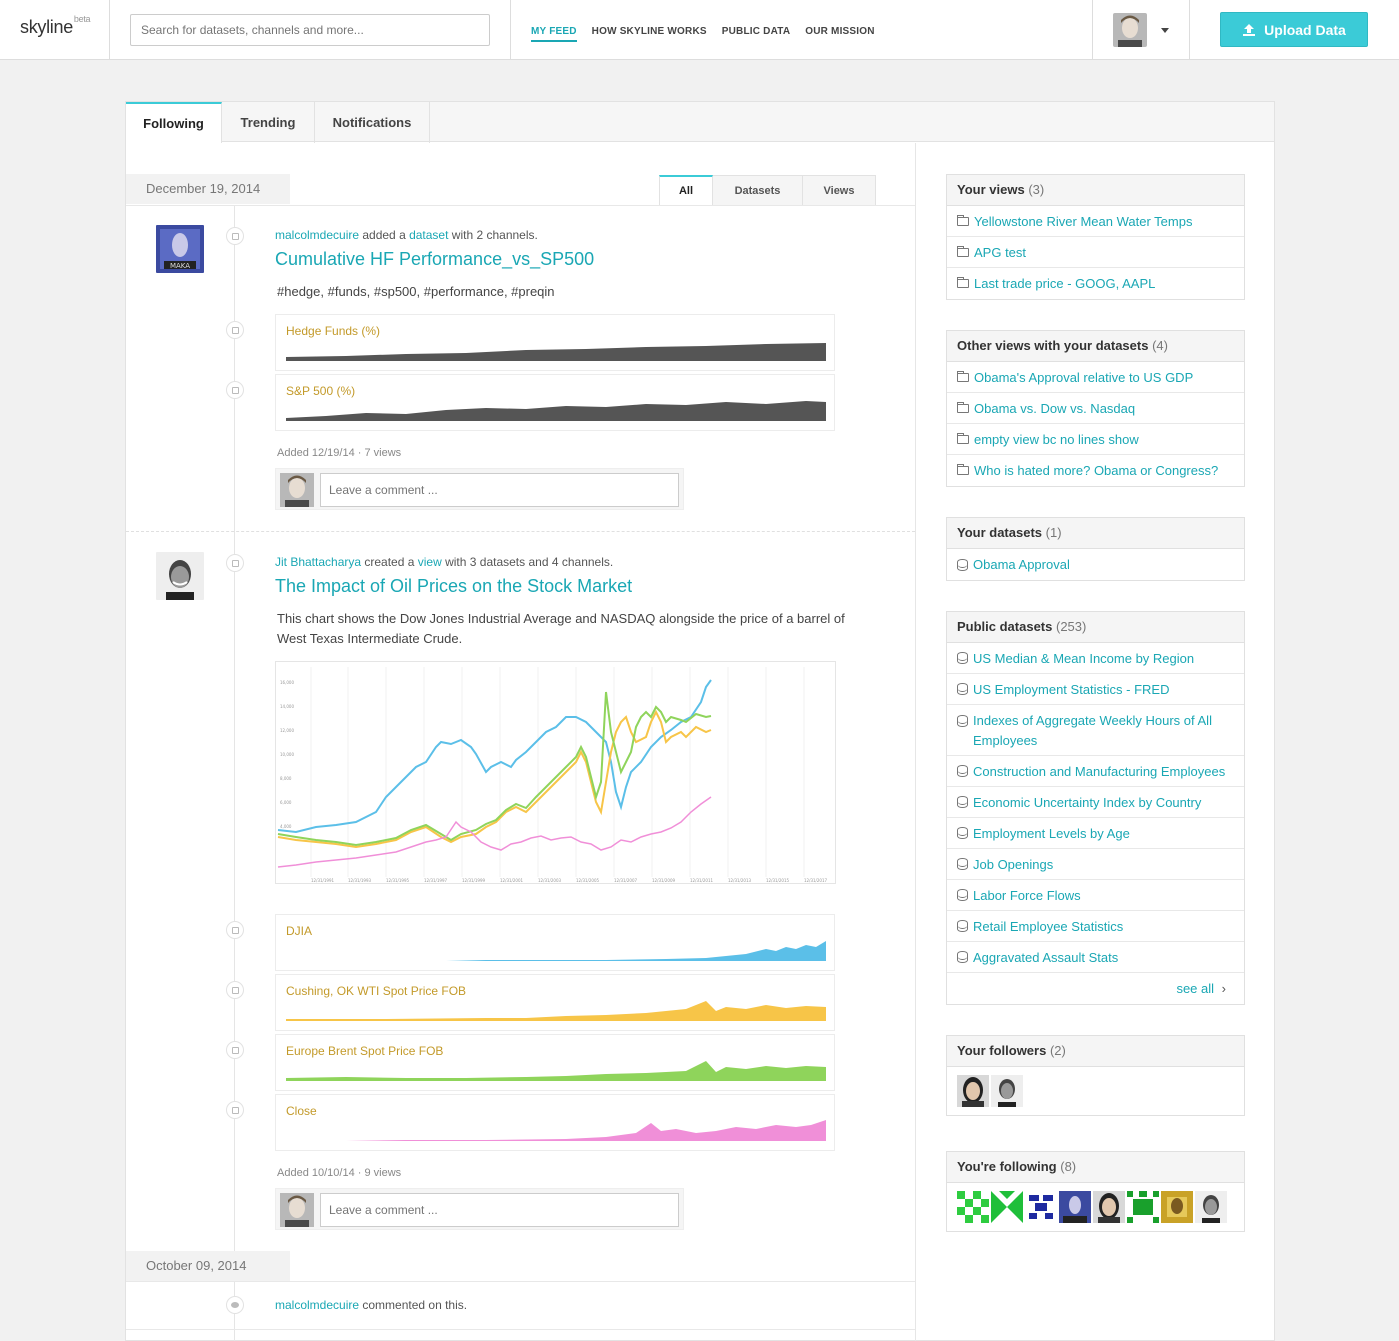 The height and width of the screenshot is (1341, 1399). I want to click on nav-our-mission: OUR MISSION, so click(839, 34).